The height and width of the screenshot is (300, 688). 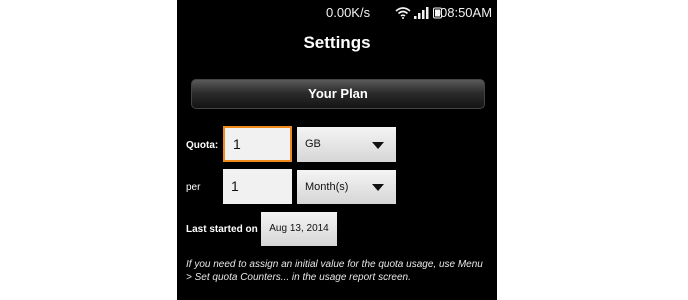 I want to click on last-started-date-button: Aug 13, 2014, so click(x=299, y=229).